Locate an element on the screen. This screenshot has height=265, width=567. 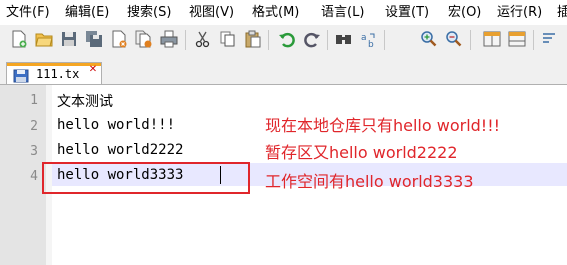
sync-horizontal-icon is located at coordinates (517, 39).